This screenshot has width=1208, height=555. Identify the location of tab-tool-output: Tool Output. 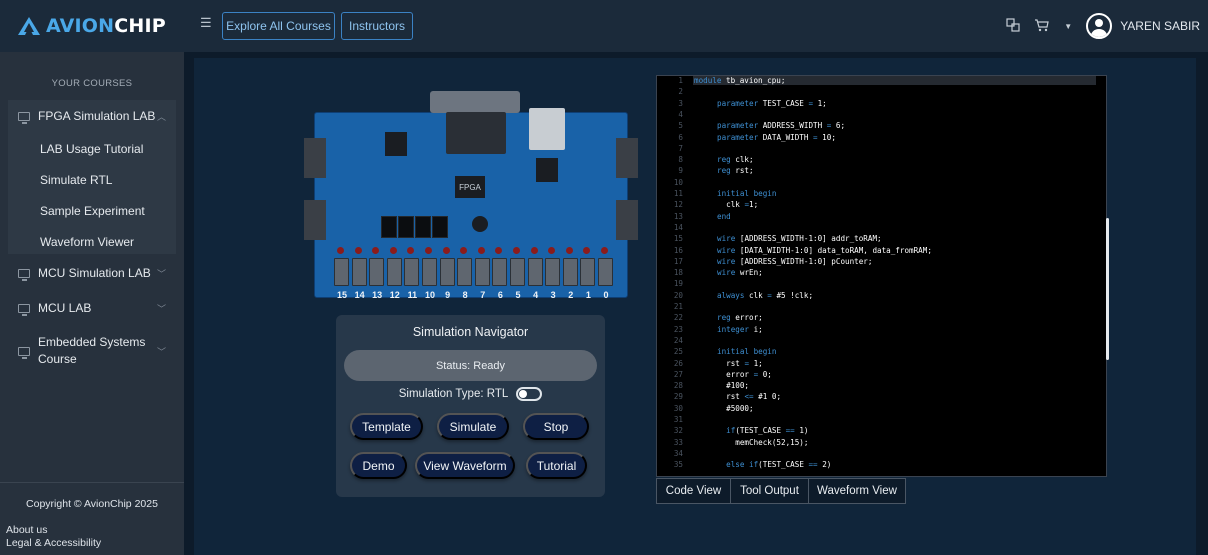
(770, 491).